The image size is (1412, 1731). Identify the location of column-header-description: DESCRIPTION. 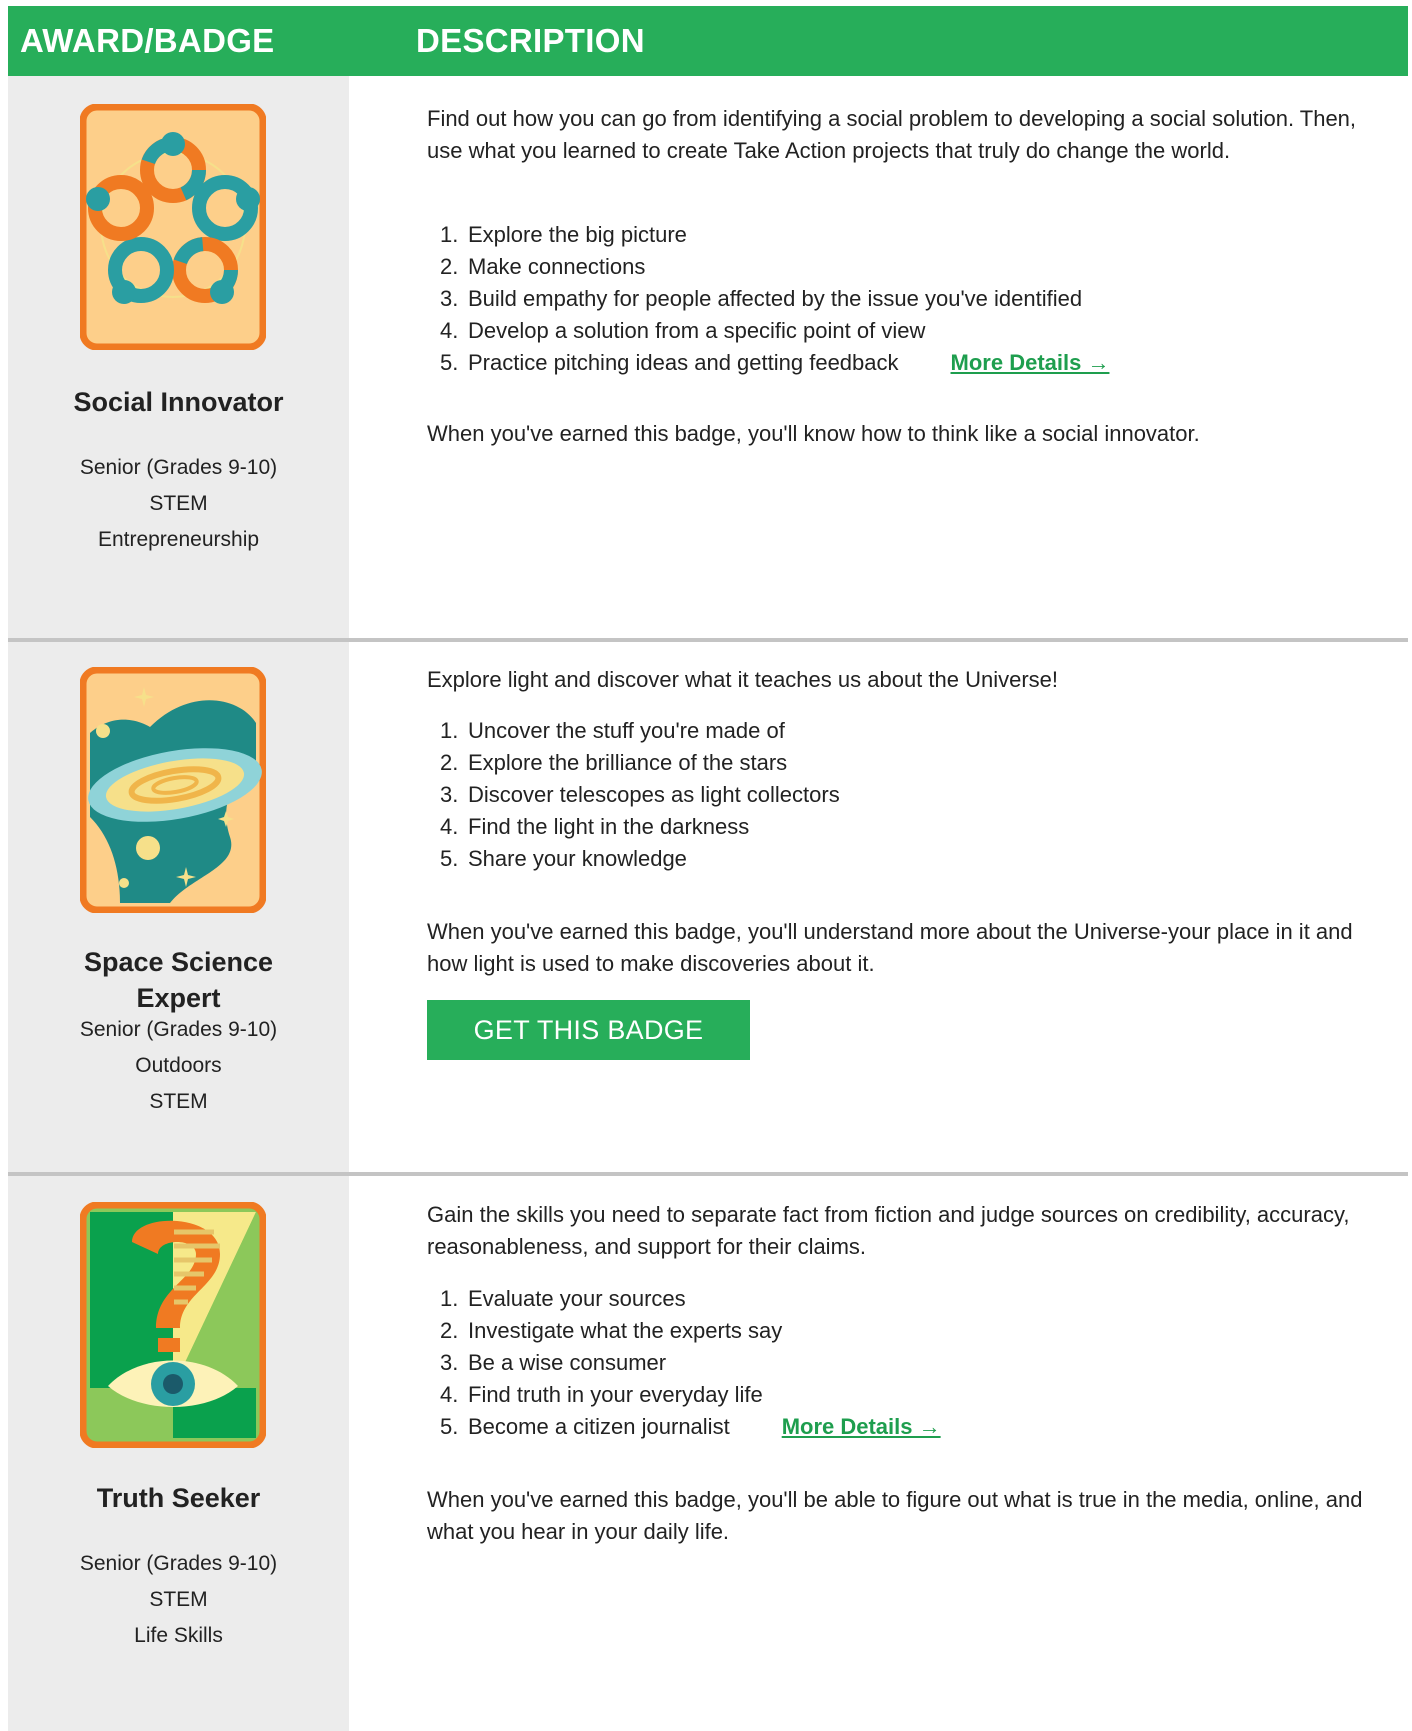
(530, 40).